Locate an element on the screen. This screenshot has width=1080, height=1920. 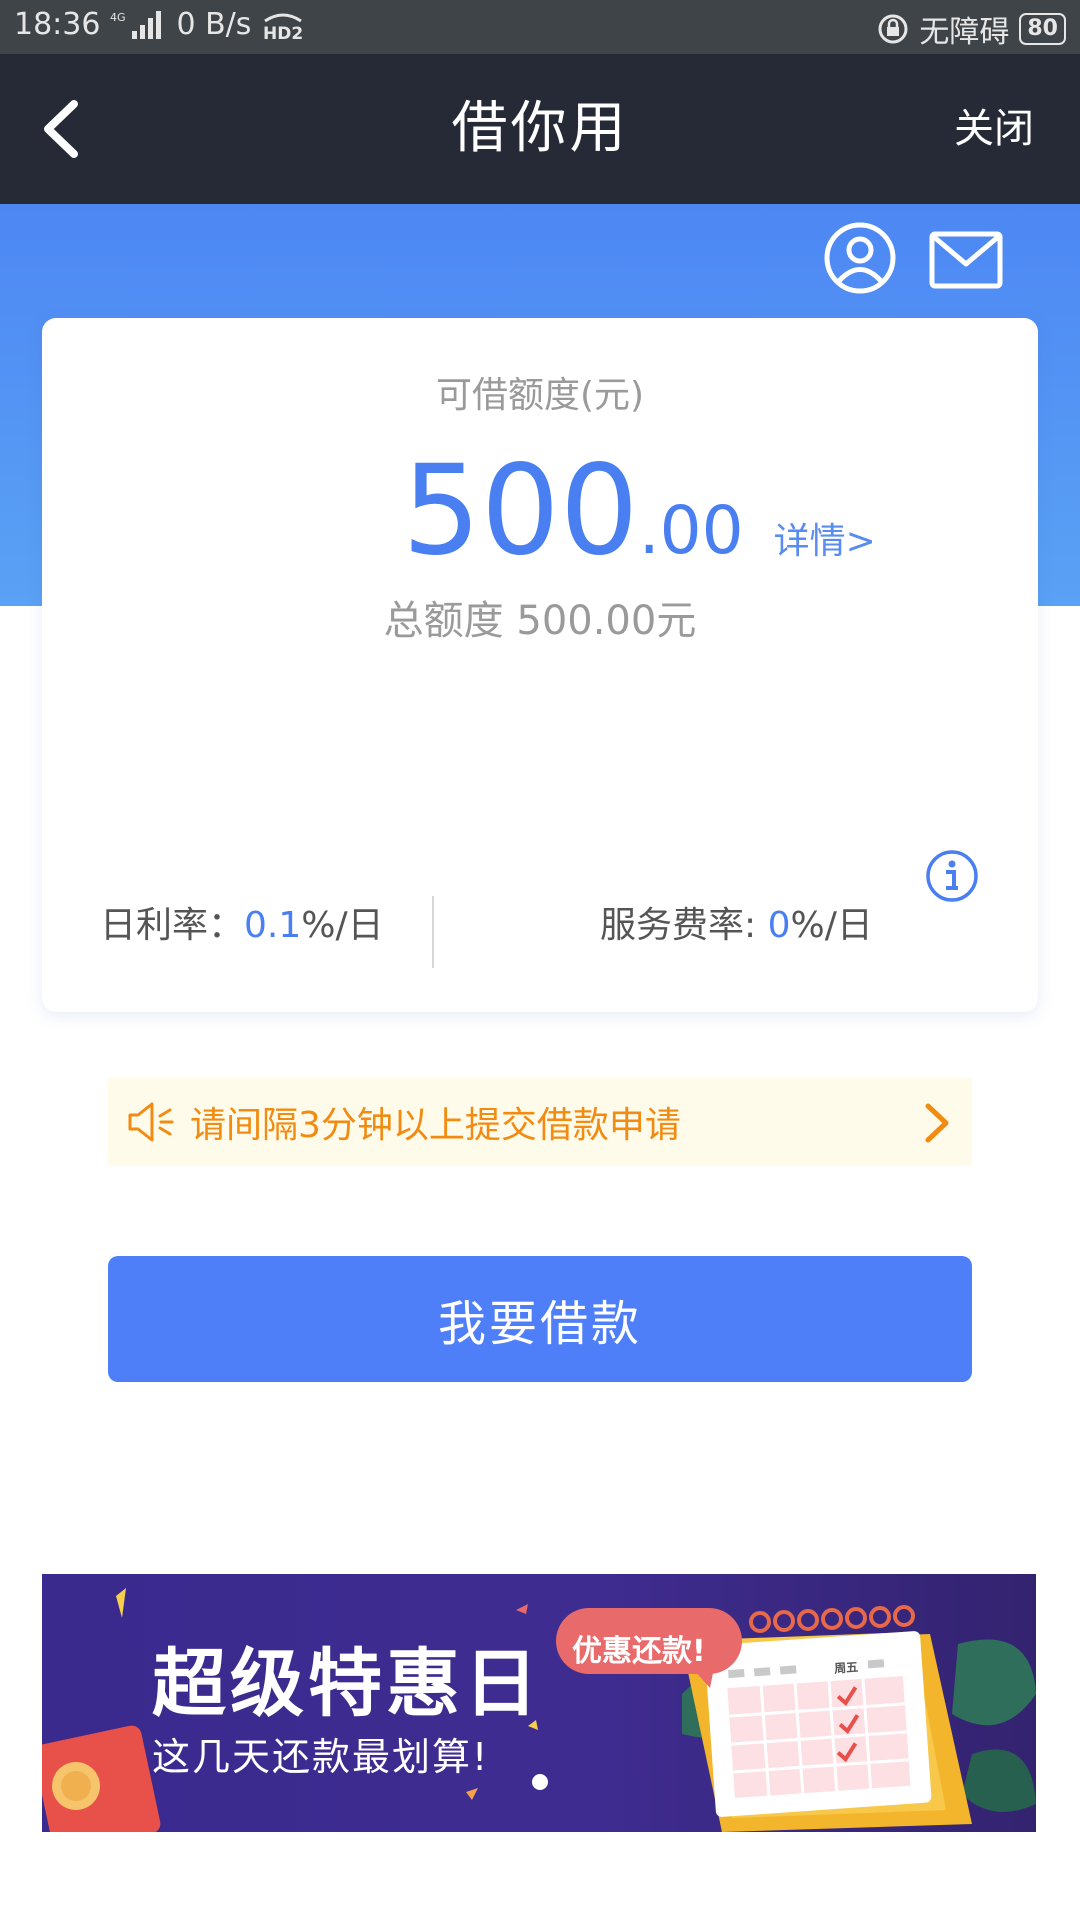
available-credit-amount: 500 .00 详情> is located at coordinates (639, 511).